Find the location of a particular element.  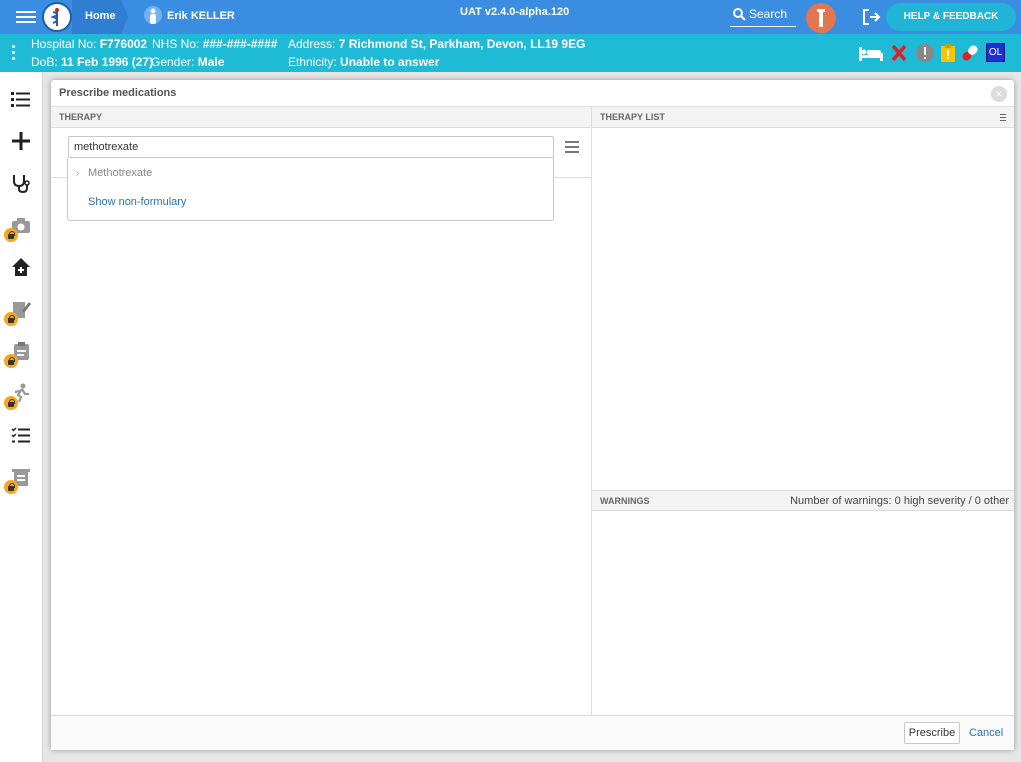

logout-icon is located at coordinates (872, 17).